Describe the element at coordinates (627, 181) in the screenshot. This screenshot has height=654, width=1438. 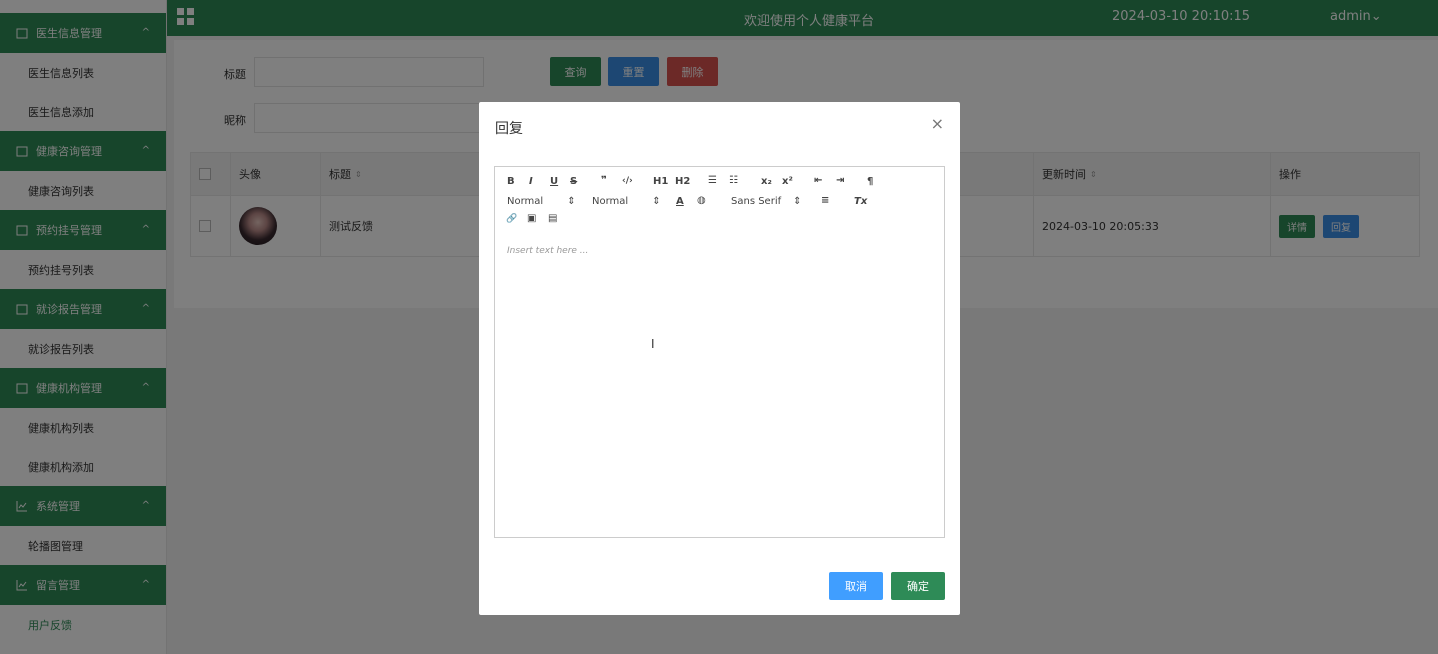
I see `code-block-icon: ‹/›` at that location.